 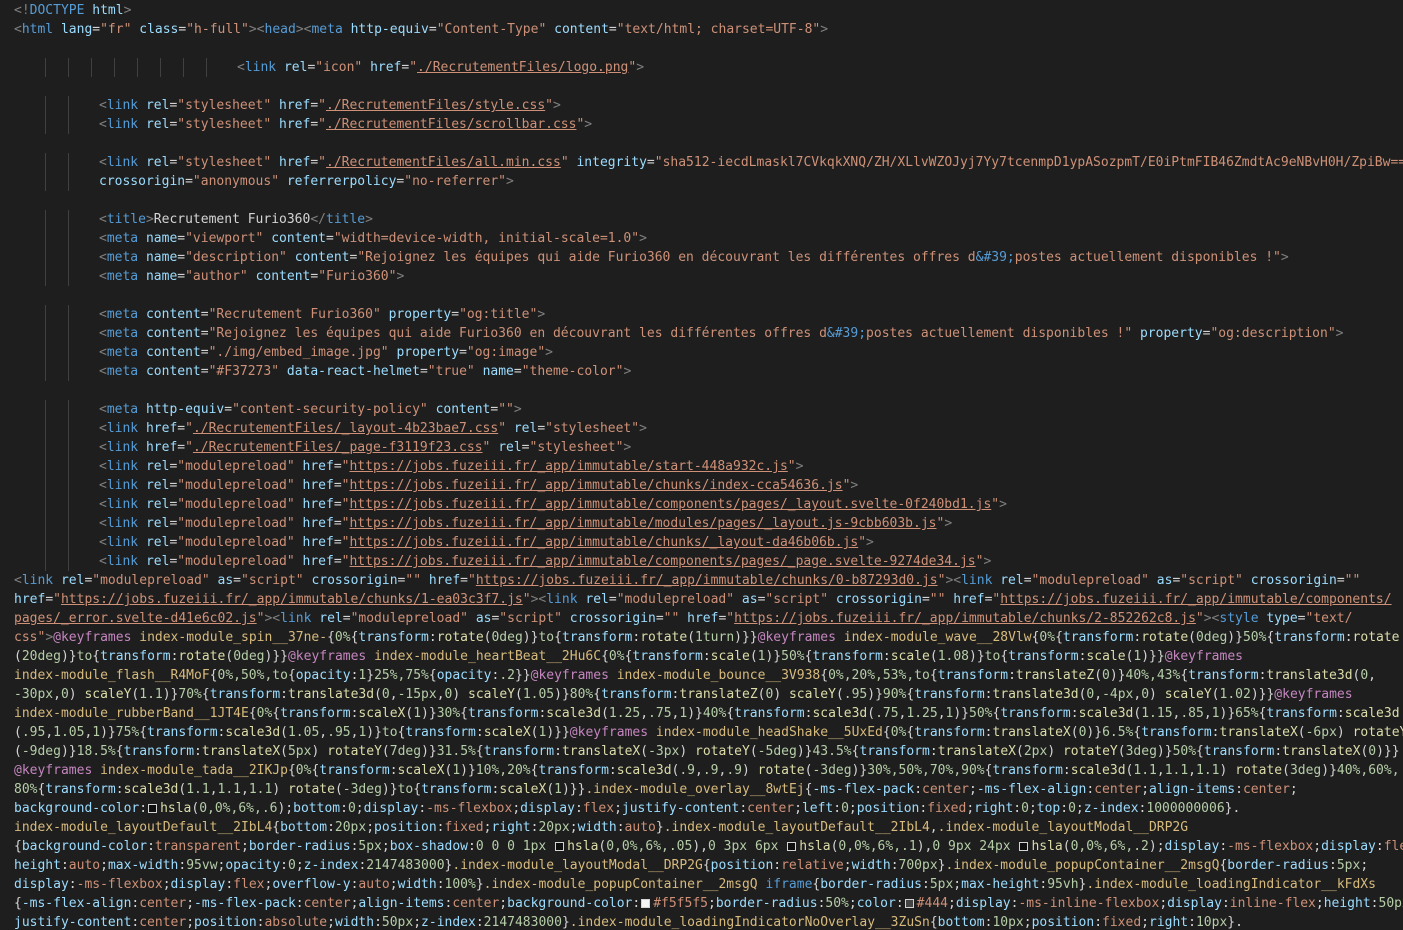 I want to click on code-line: <meta name="author" content="Furio360">, so click(x=701, y=276).